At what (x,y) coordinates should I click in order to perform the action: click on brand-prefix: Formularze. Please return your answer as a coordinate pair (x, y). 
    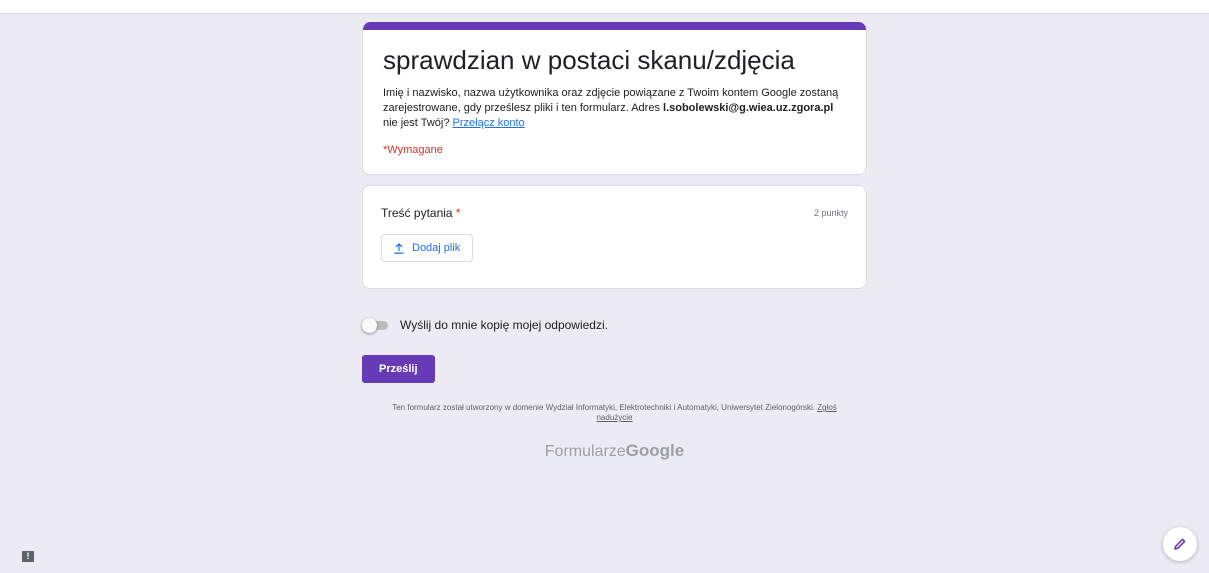
    Looking at the image, I should click on (585, 451).